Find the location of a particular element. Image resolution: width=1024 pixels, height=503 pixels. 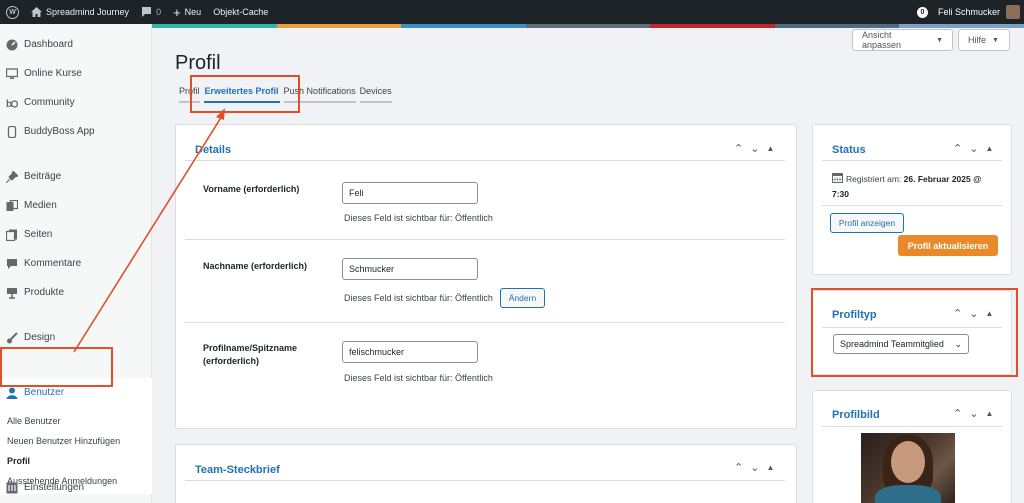

annotation-arrow is located at coordinates (149, 230).